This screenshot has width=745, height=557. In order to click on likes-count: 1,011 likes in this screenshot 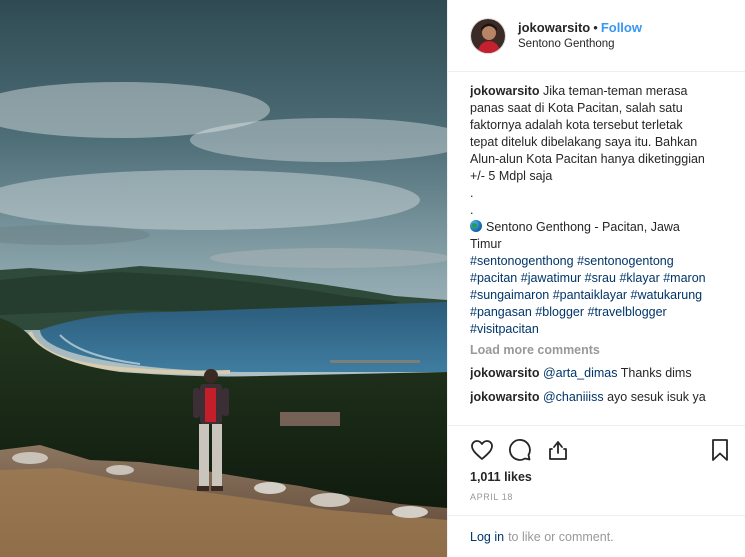, I will do `click(501, 477)`.